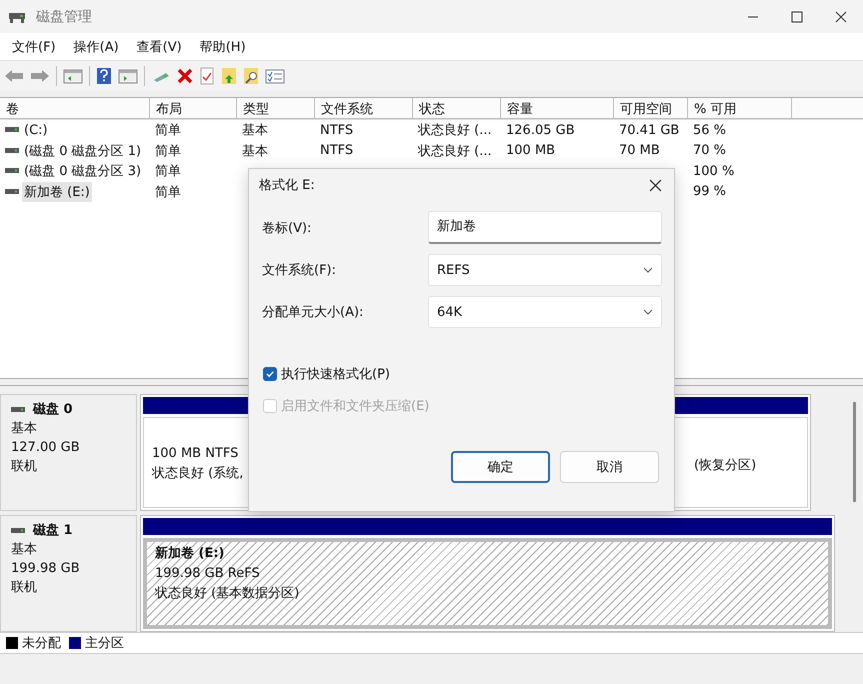 This screenshot has height=684, width=863. What do you see at coordinates (545, 270) in the screenshot?
I see `dropdown: REFS` at bounding box center [545, 270].